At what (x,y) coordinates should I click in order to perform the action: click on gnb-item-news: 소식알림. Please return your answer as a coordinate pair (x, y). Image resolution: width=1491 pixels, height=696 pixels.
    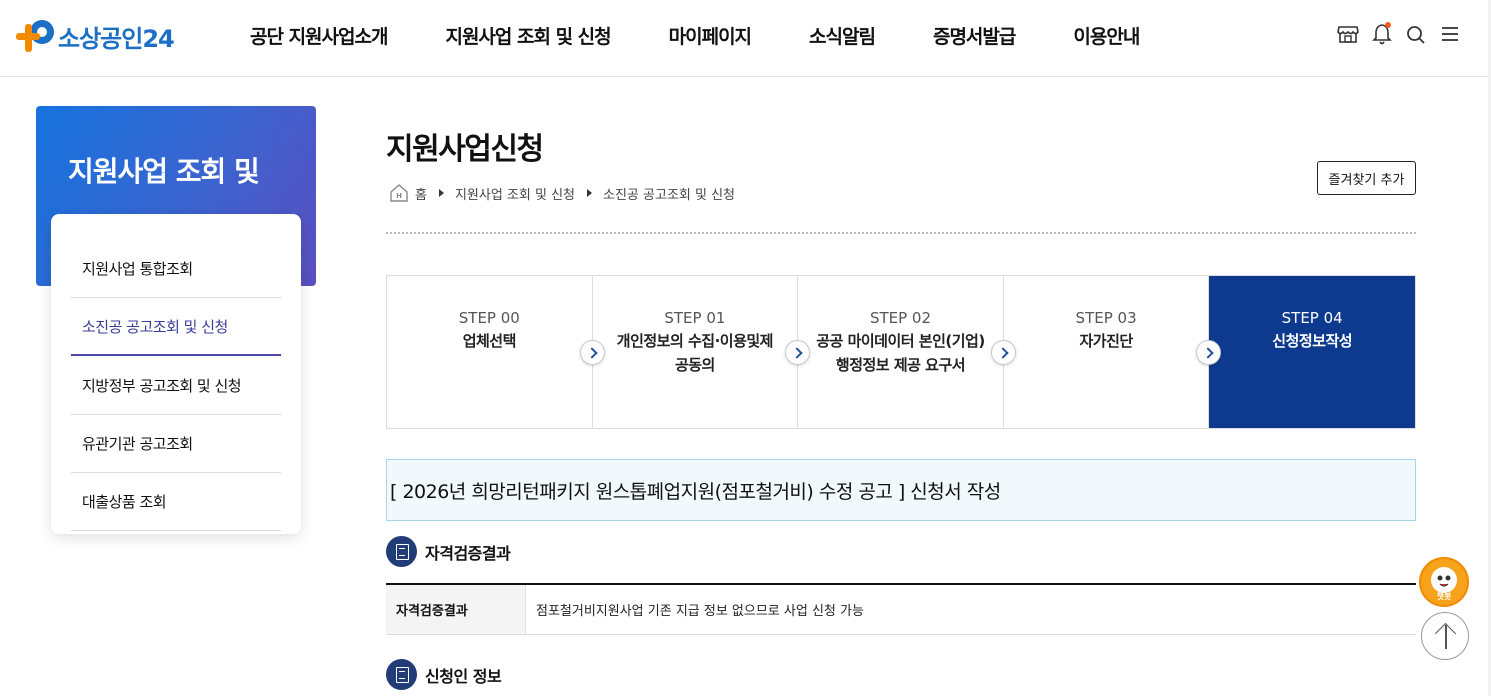
    Looking at the image, I should click on (842, 35).